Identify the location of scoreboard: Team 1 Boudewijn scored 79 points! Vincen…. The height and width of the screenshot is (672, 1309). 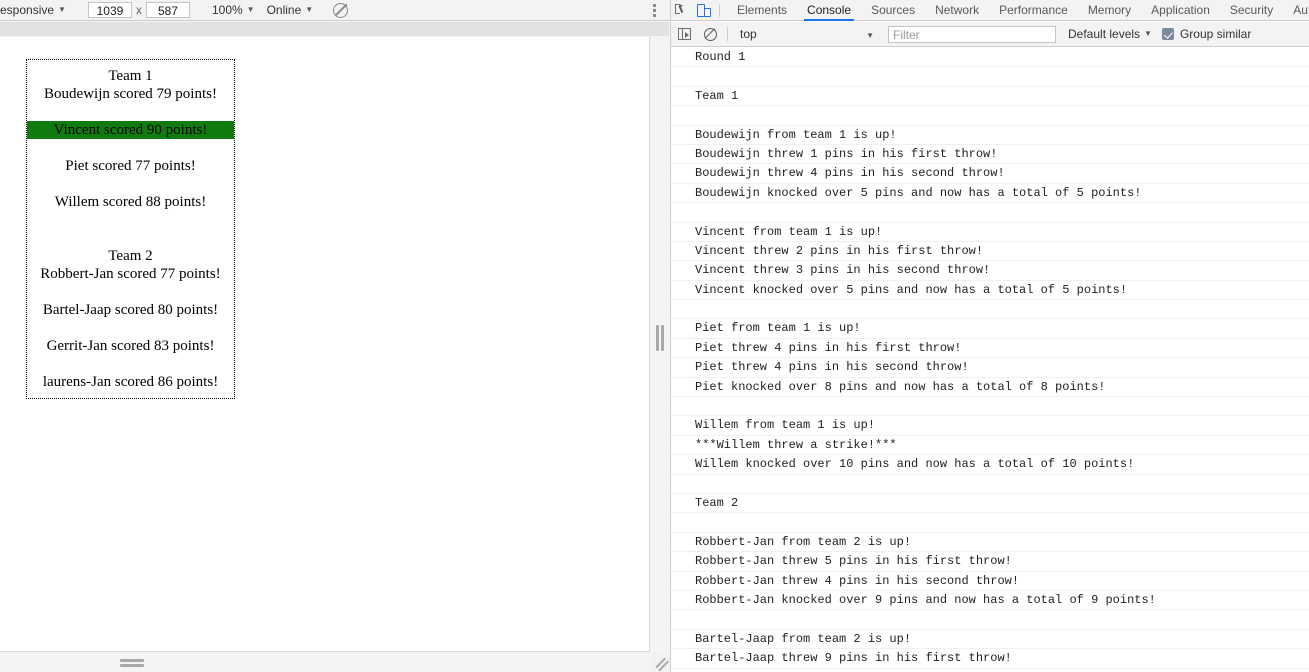
(130, 229).